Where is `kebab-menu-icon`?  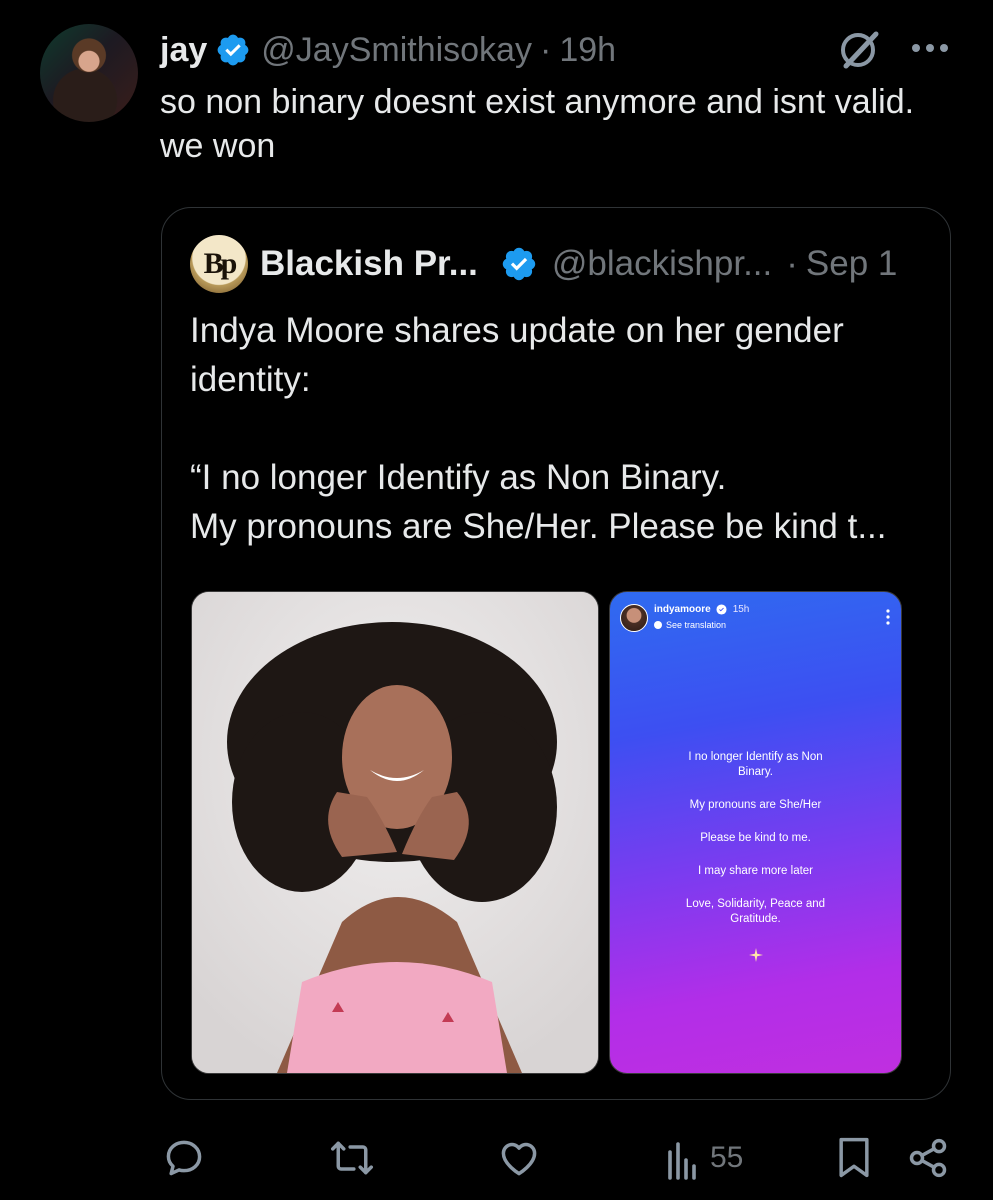
kebab-menu-icon is located at coordinates (888, 617).